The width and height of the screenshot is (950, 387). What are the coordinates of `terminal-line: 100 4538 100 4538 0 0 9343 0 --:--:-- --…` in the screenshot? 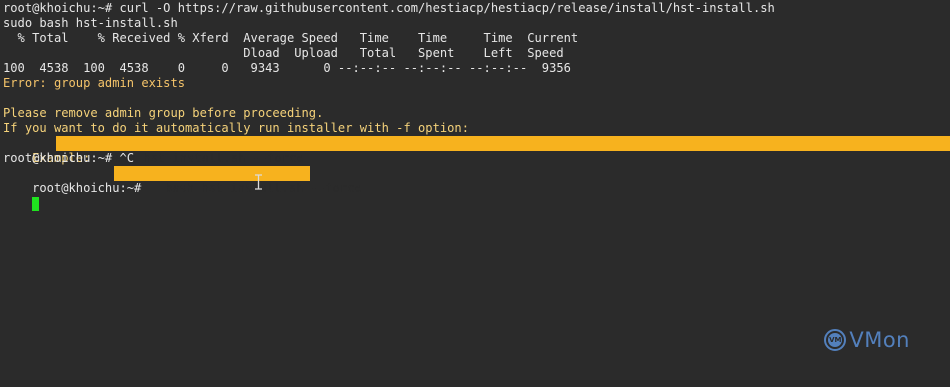 It's located at (287, 68).